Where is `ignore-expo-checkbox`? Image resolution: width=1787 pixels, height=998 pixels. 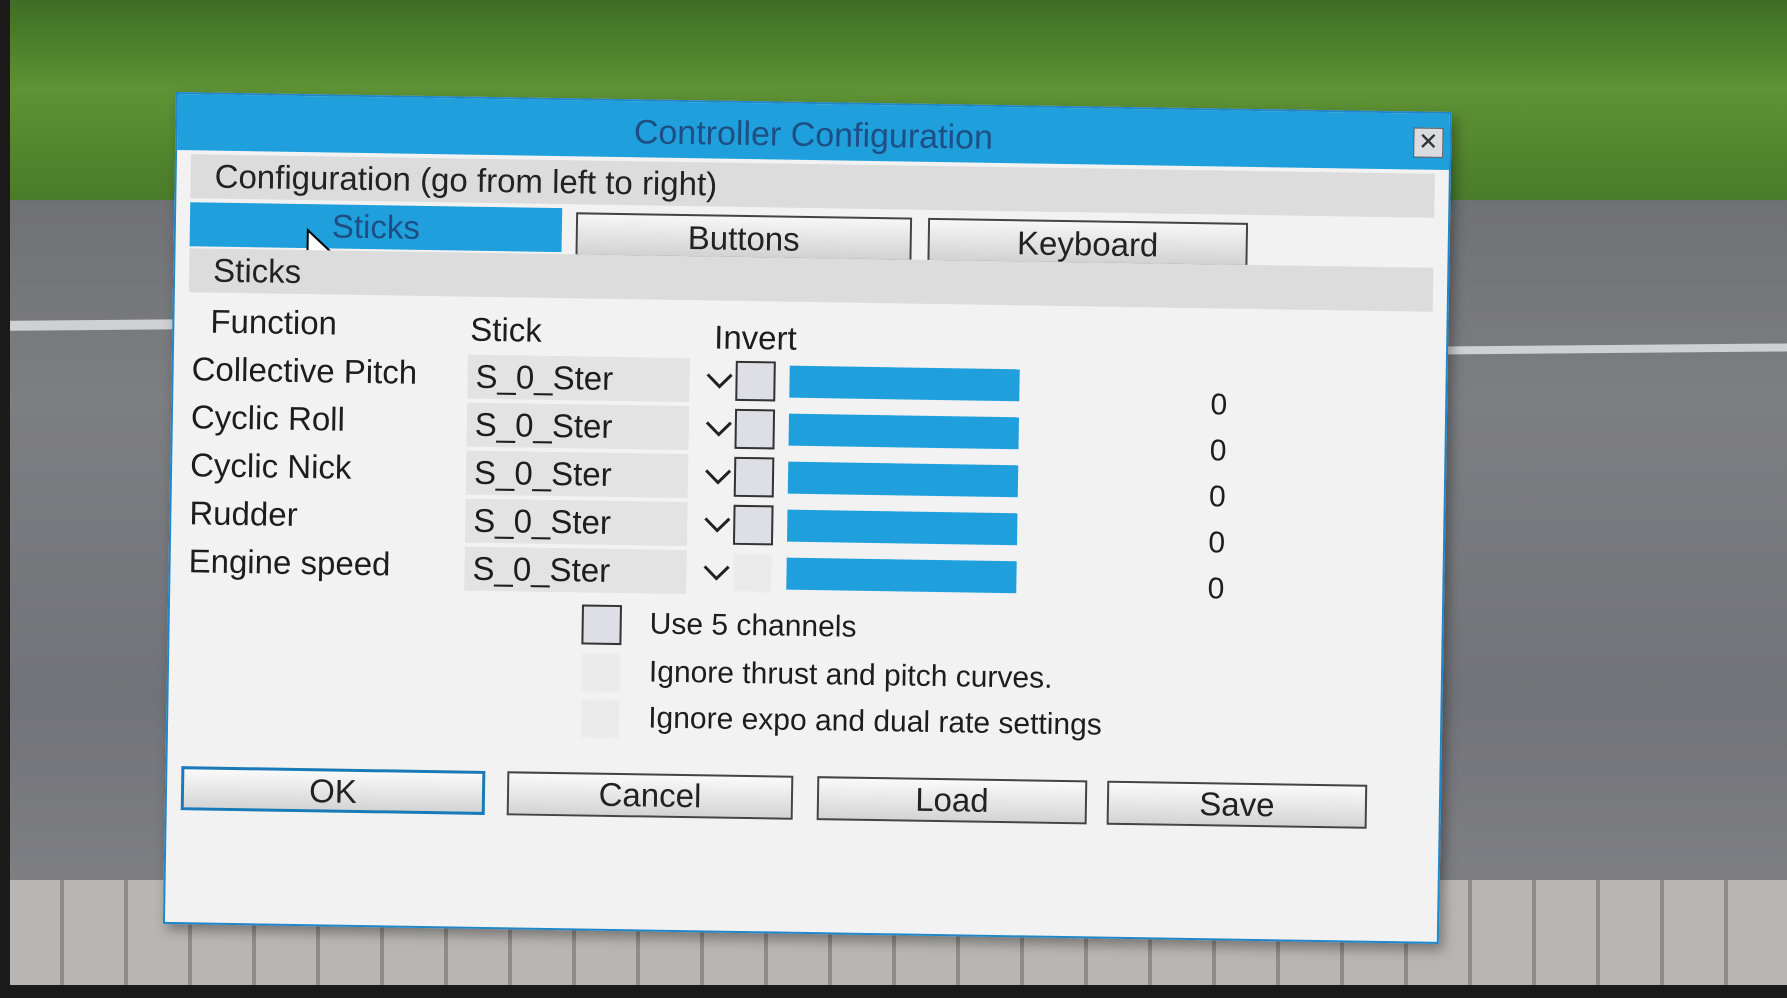 ignore-expo-checkbox is located at coordinates (600, 719).